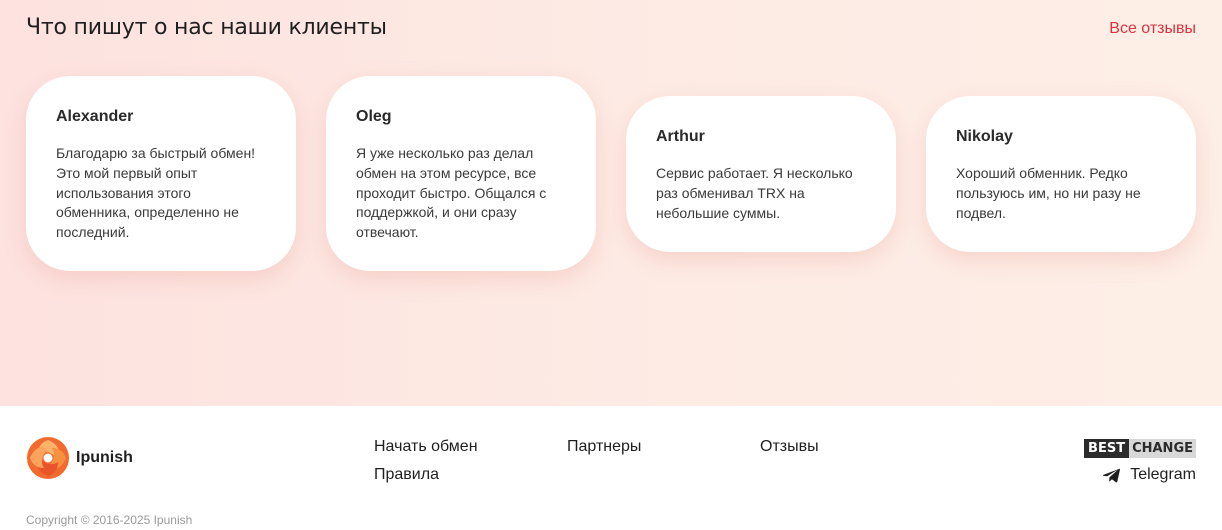  What do you see at coordinates (206, 27) in the screenshot?
I see `section-title: Что пишут о нас наши клиенты` at bounding box center [206, 27].